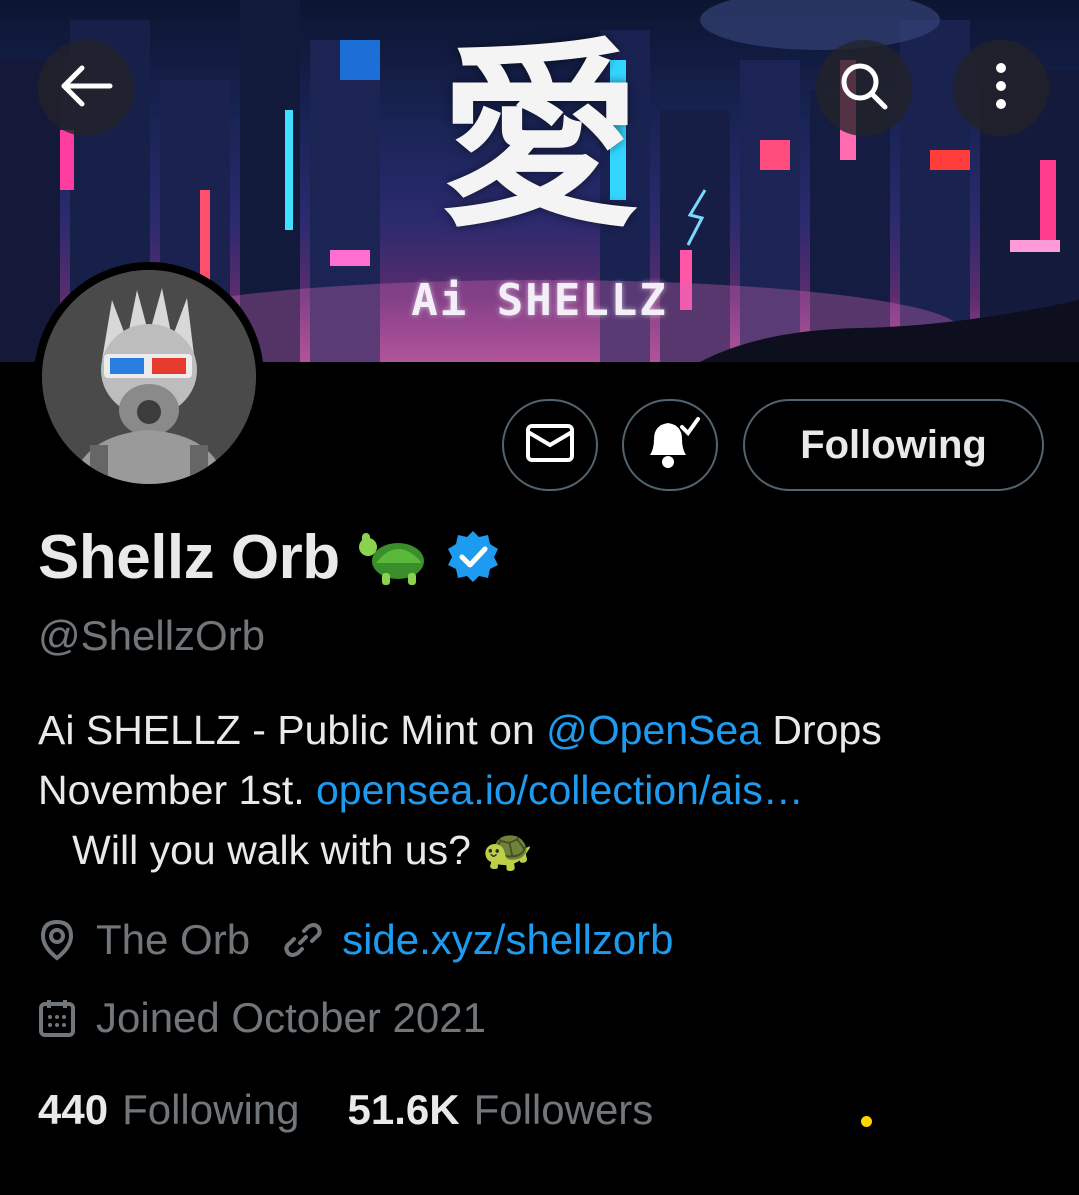  I want to click on arrow-left-icon, so click(86, 88).